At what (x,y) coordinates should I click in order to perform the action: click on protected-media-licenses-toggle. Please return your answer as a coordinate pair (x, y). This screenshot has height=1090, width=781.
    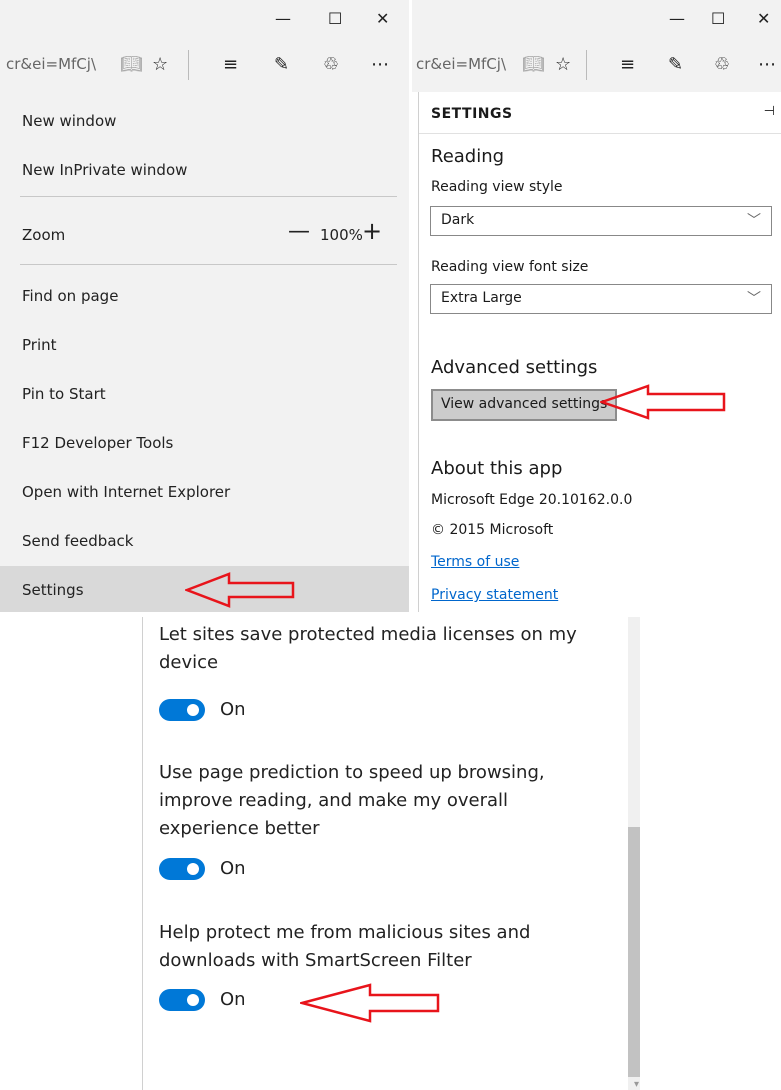
    Looking at the image, I should click on (182, 710).